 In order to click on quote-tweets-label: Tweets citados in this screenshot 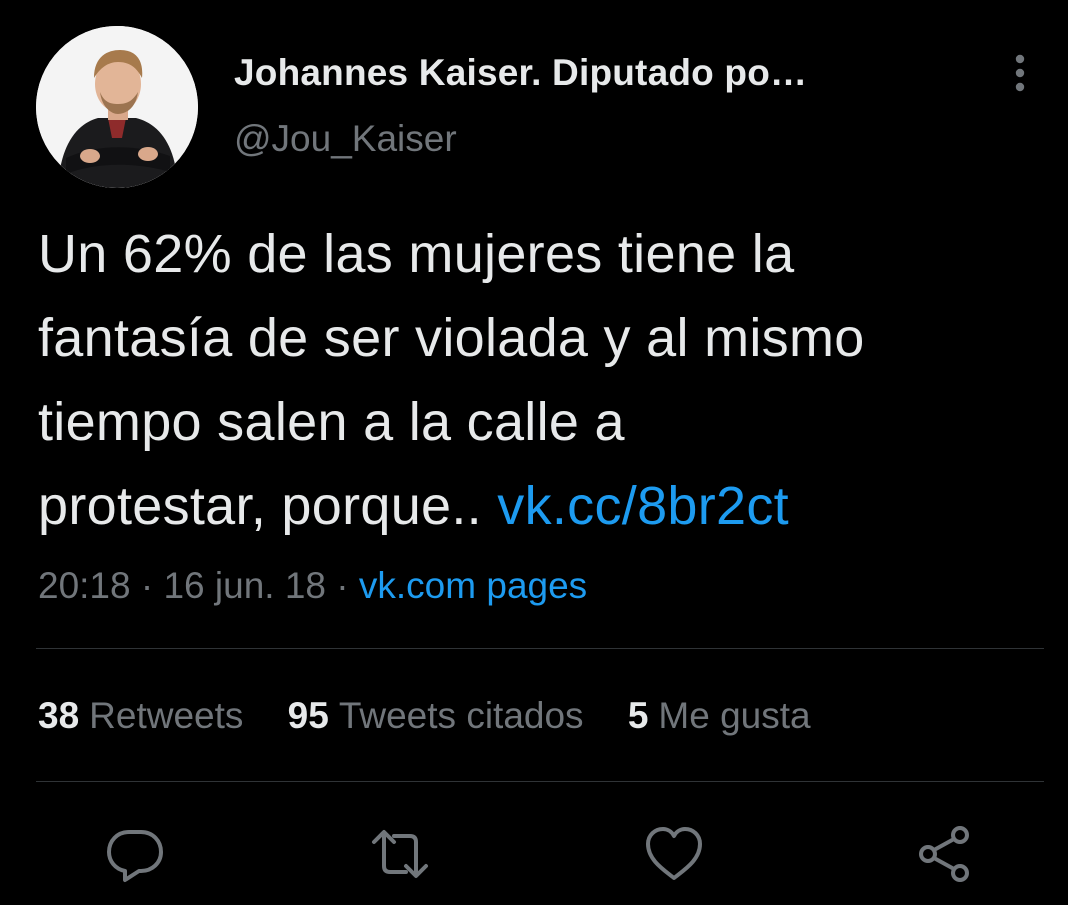, I will do `click(461, 715)`.